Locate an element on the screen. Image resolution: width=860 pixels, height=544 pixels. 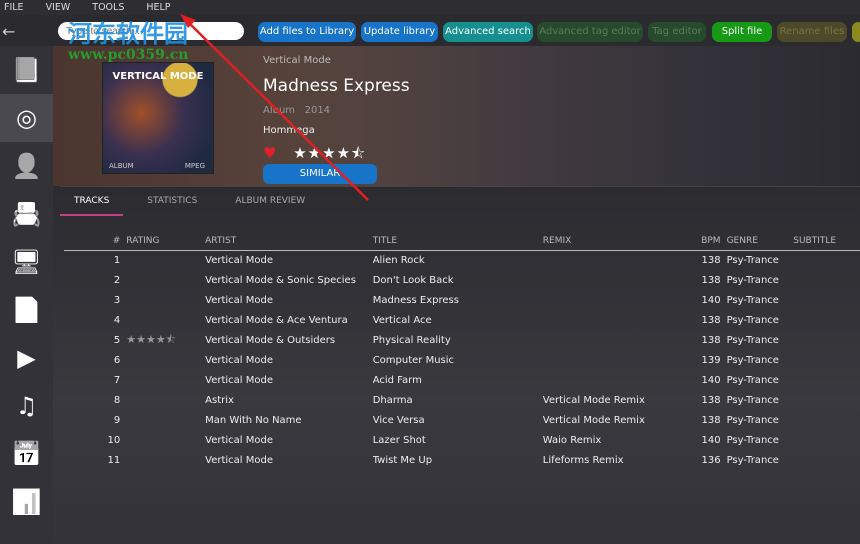
red-arrow-annotation is located at coordinates (274, 107).